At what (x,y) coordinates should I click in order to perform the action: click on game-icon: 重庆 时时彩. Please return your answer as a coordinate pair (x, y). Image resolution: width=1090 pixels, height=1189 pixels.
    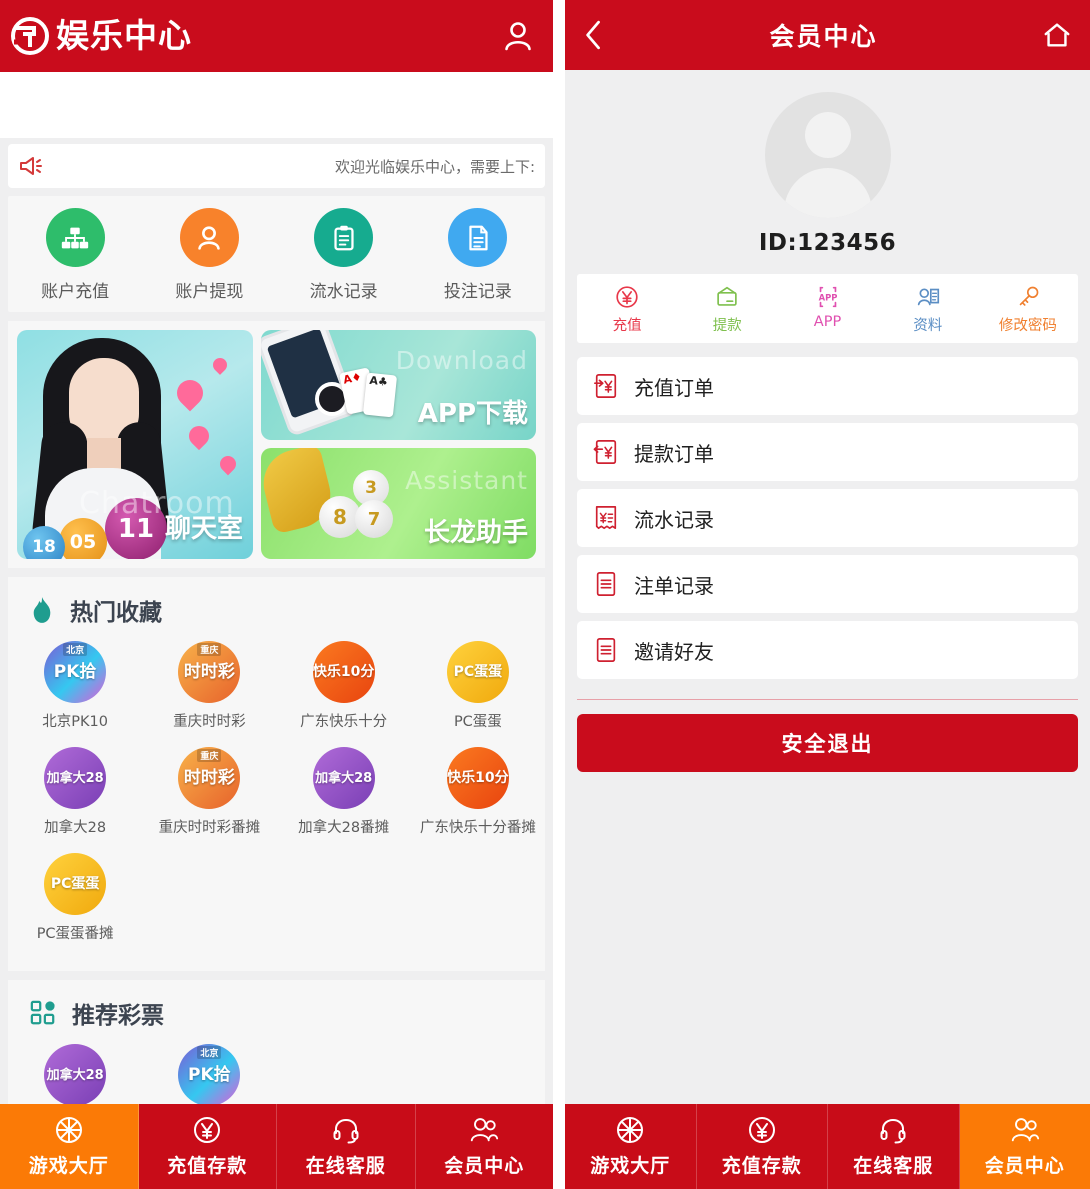
    Looking at the image, I should click on (209, 778).